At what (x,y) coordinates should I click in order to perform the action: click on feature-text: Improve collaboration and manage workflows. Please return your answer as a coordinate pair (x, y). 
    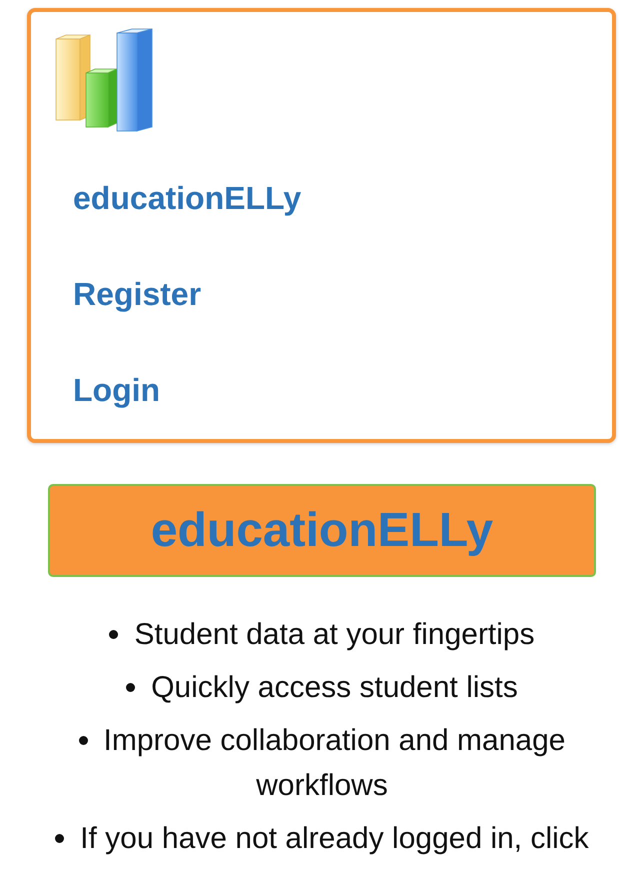
    Looking at the image, I should click on (335, 763).